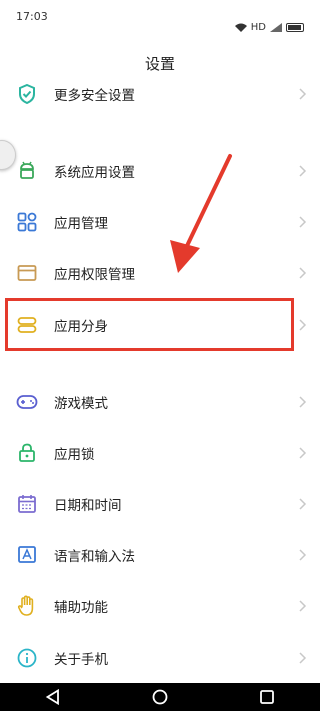 The height and width of the screenshot is (711, 320). I want to click on shield-check-icon, so click(27, 94).